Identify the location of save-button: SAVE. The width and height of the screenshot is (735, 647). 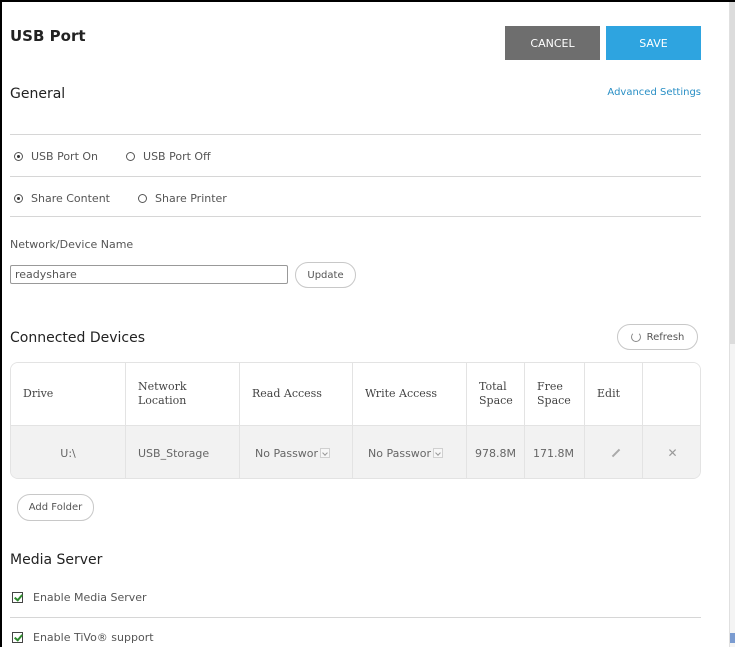
(653, 43).